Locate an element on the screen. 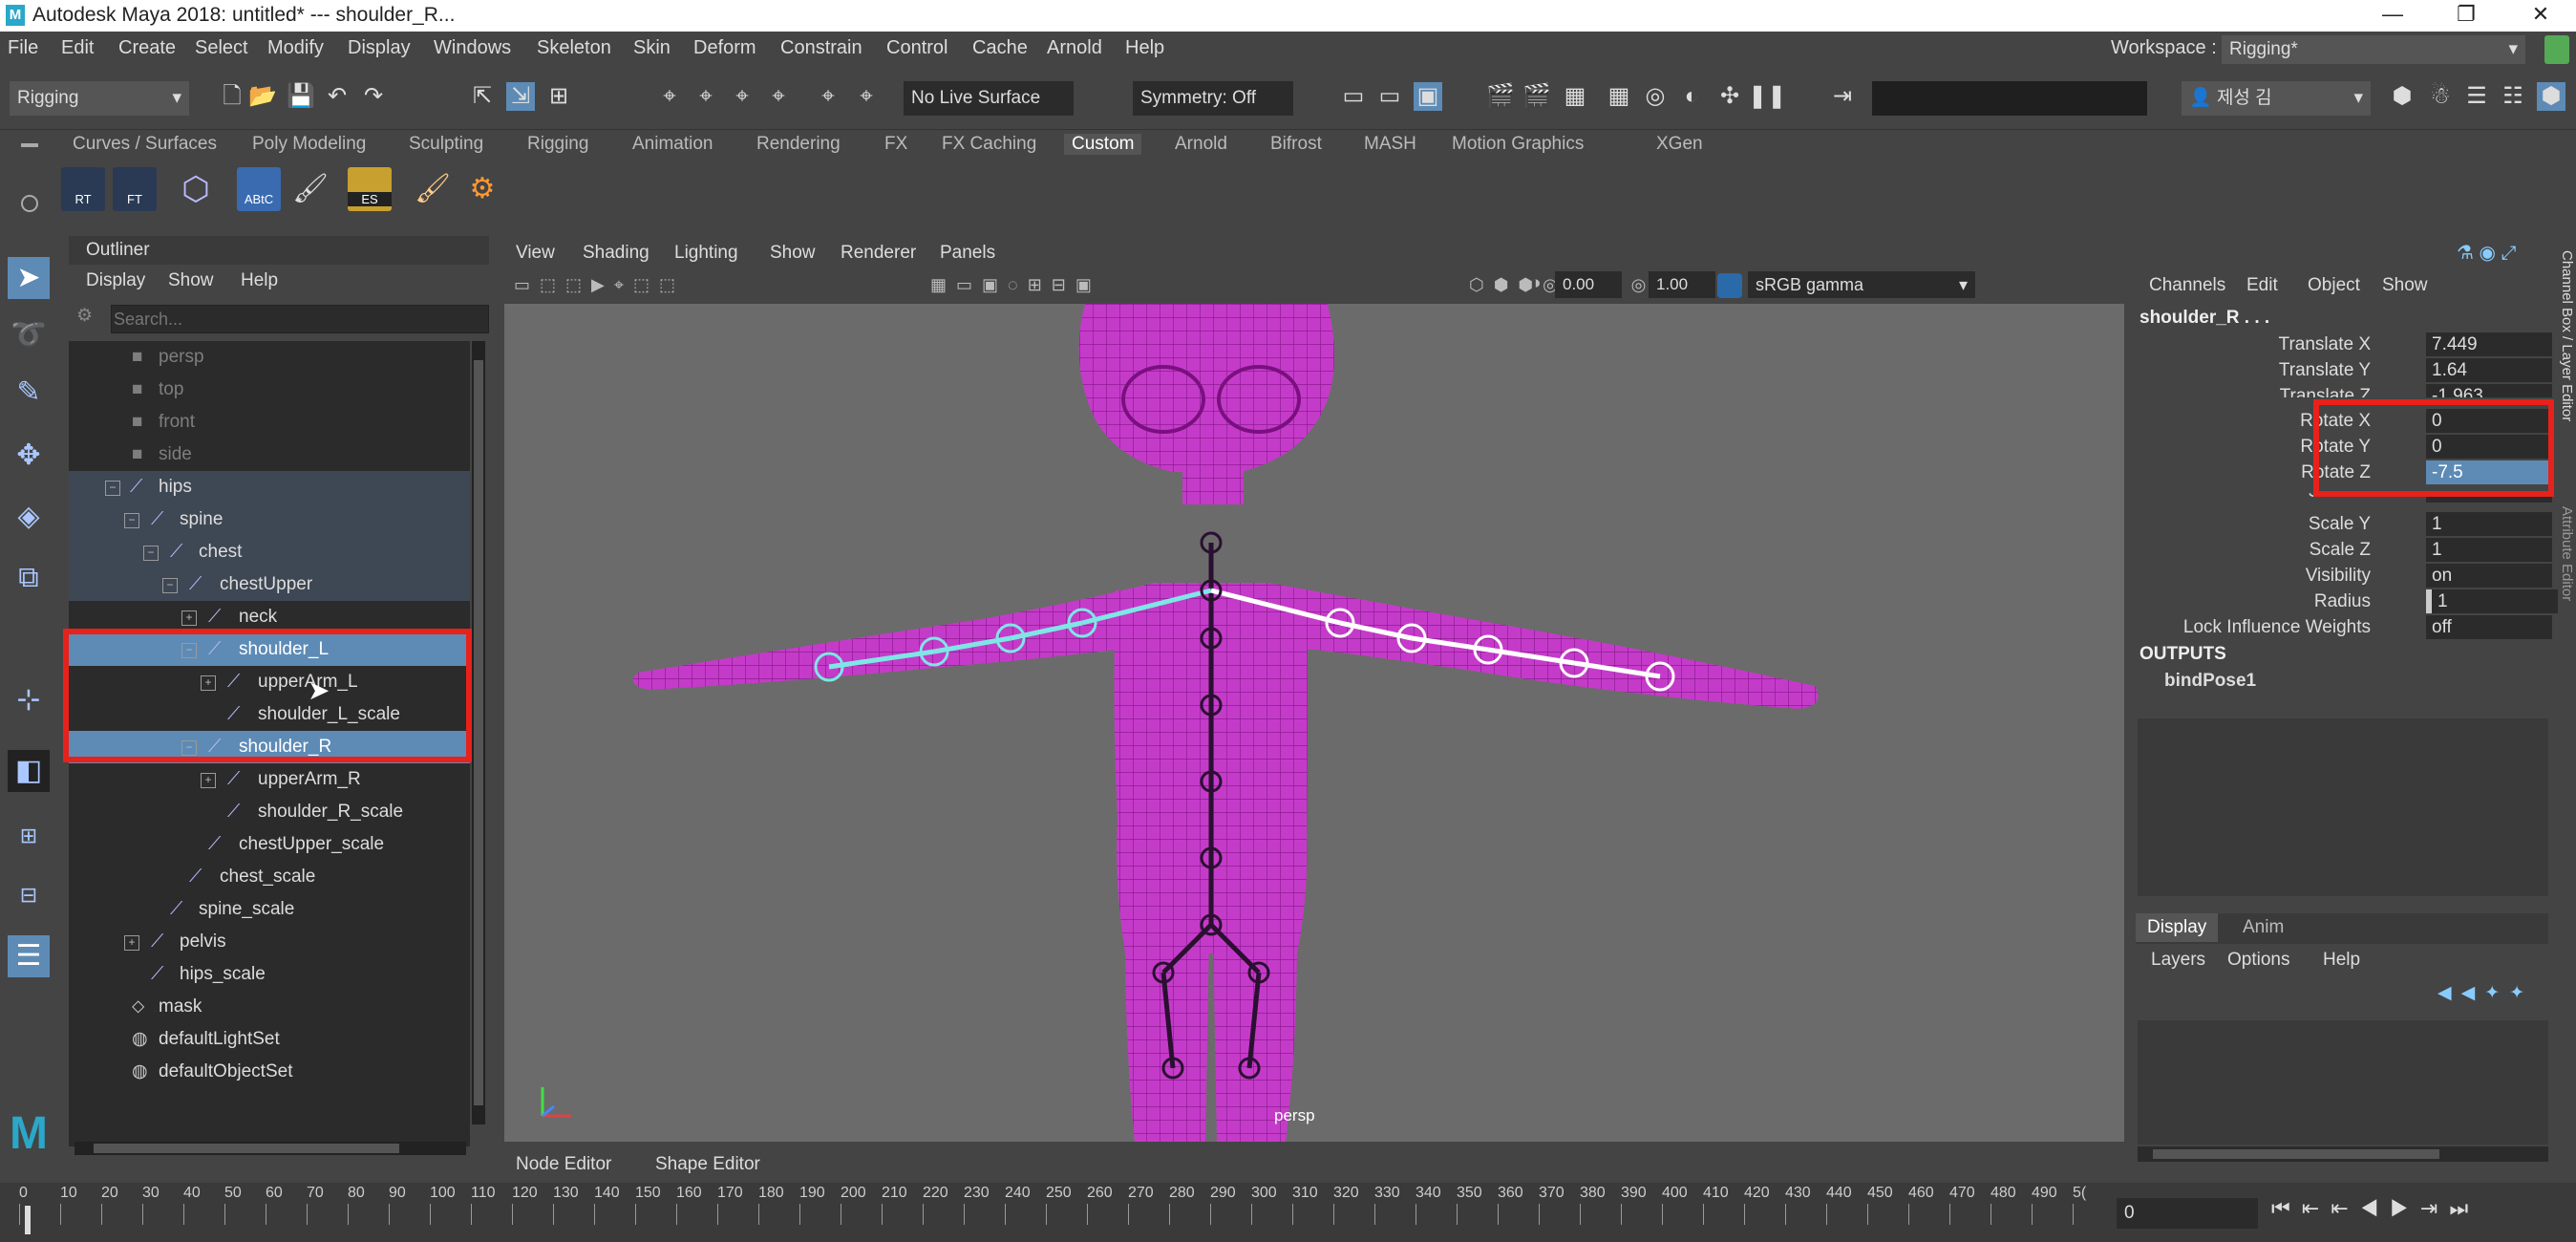  outliner-layout-icon: ☰ is located at coordinates (29, 956).